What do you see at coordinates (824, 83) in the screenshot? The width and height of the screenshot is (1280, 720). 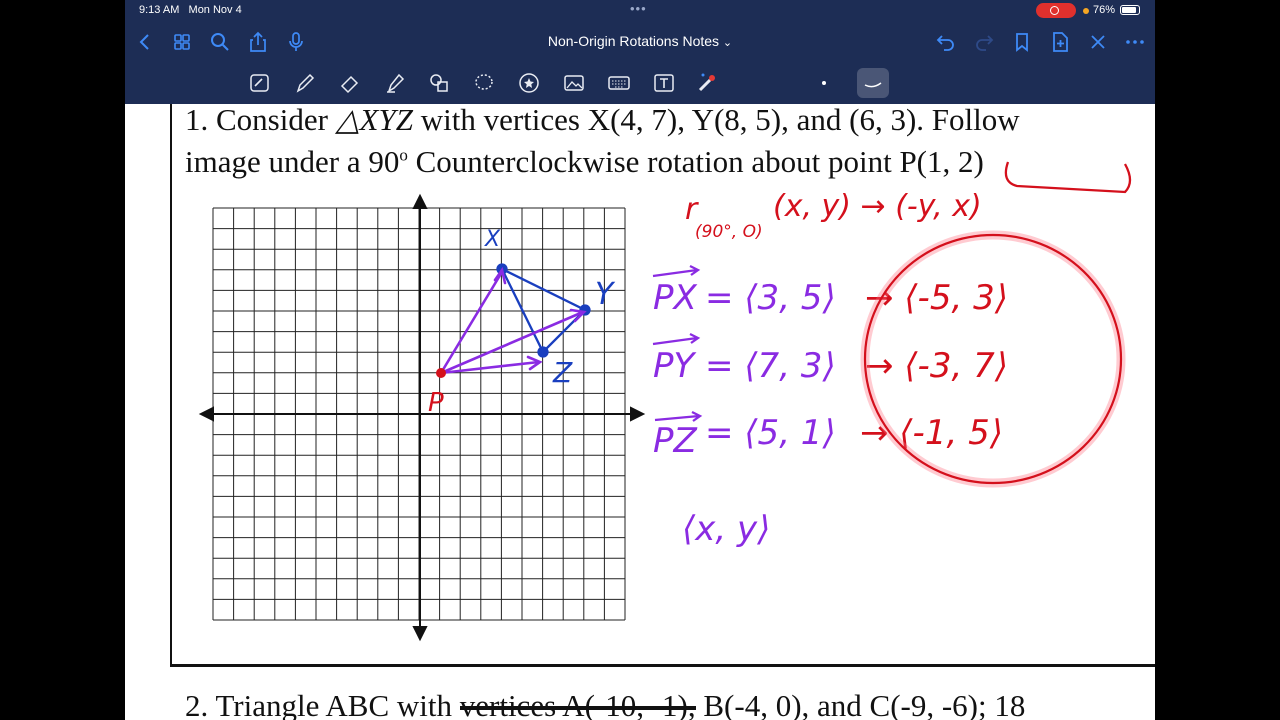 I see `stroke-size-small` at bounding box center [824, 83].